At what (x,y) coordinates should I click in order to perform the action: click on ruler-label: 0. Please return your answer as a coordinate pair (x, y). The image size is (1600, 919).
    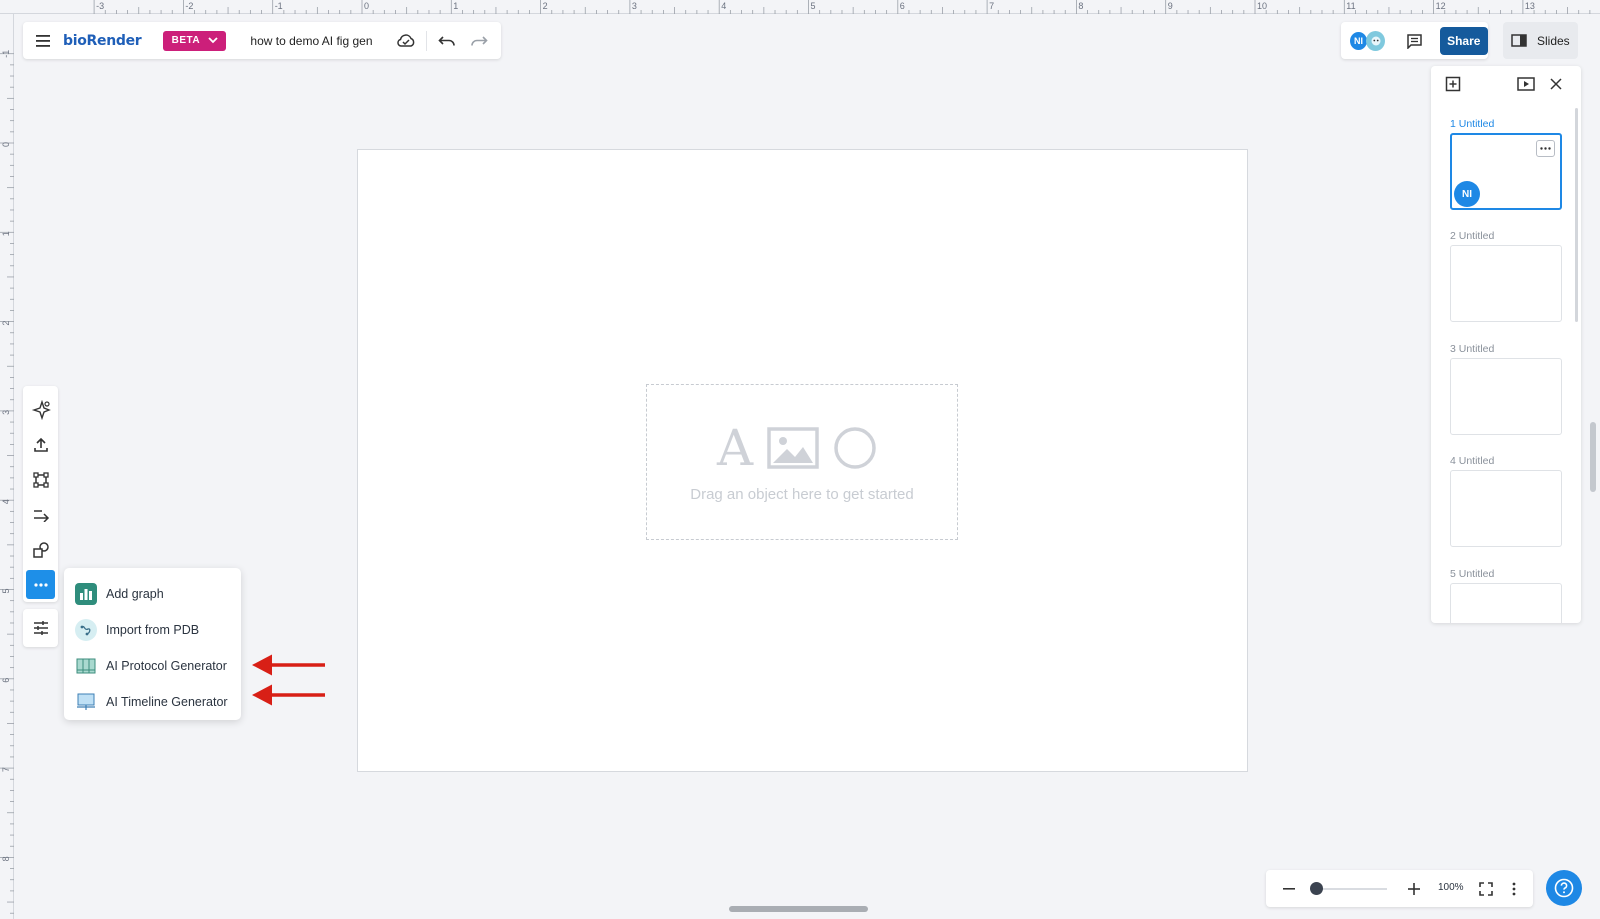
    Looking at the image, I should click on (6, 144).